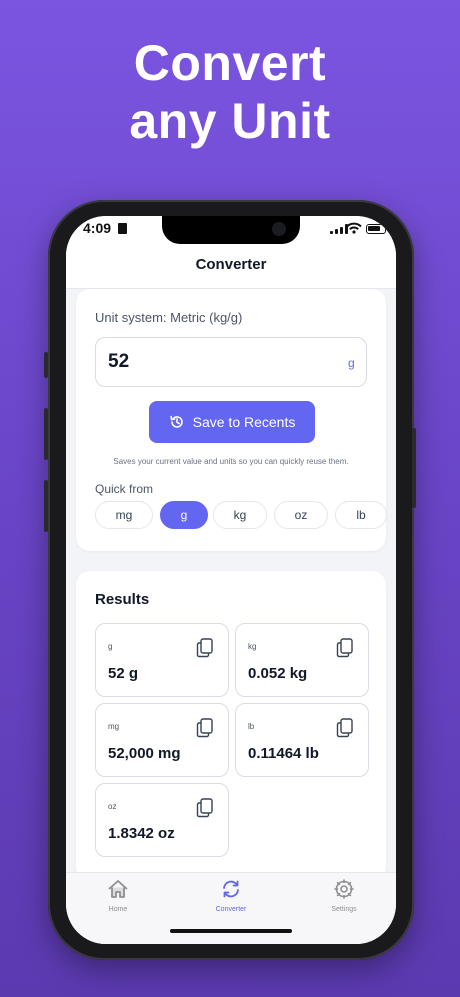  I want to click on result-unit: lb, so click(251, 726).